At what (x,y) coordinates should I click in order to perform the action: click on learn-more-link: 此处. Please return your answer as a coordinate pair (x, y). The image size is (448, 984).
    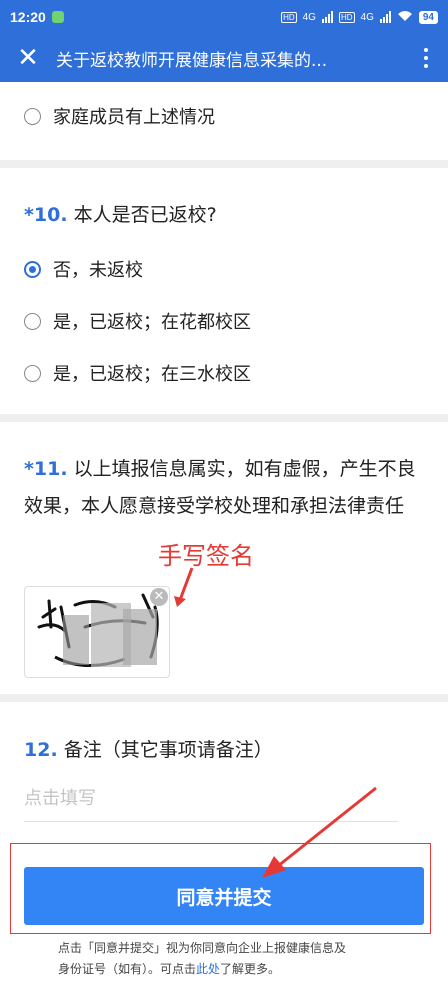
    Looking at the image, I should click on (208, 969).